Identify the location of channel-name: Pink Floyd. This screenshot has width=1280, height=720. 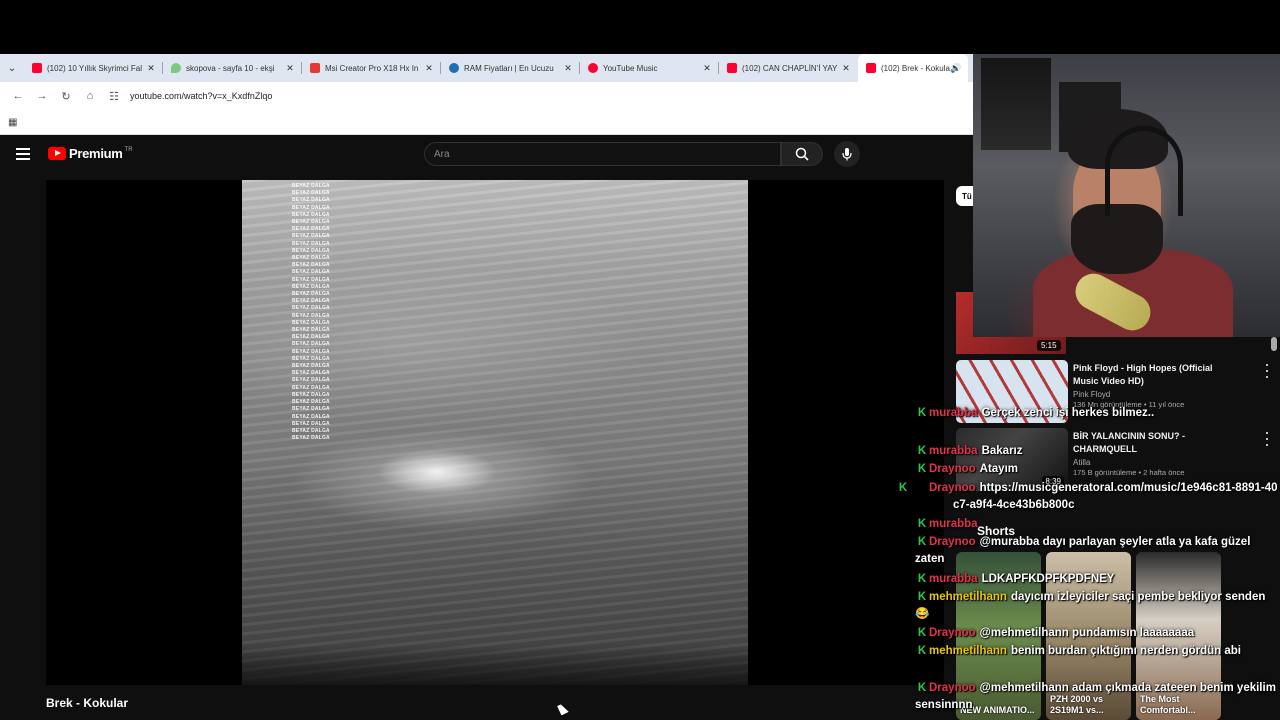
(1153, 394).